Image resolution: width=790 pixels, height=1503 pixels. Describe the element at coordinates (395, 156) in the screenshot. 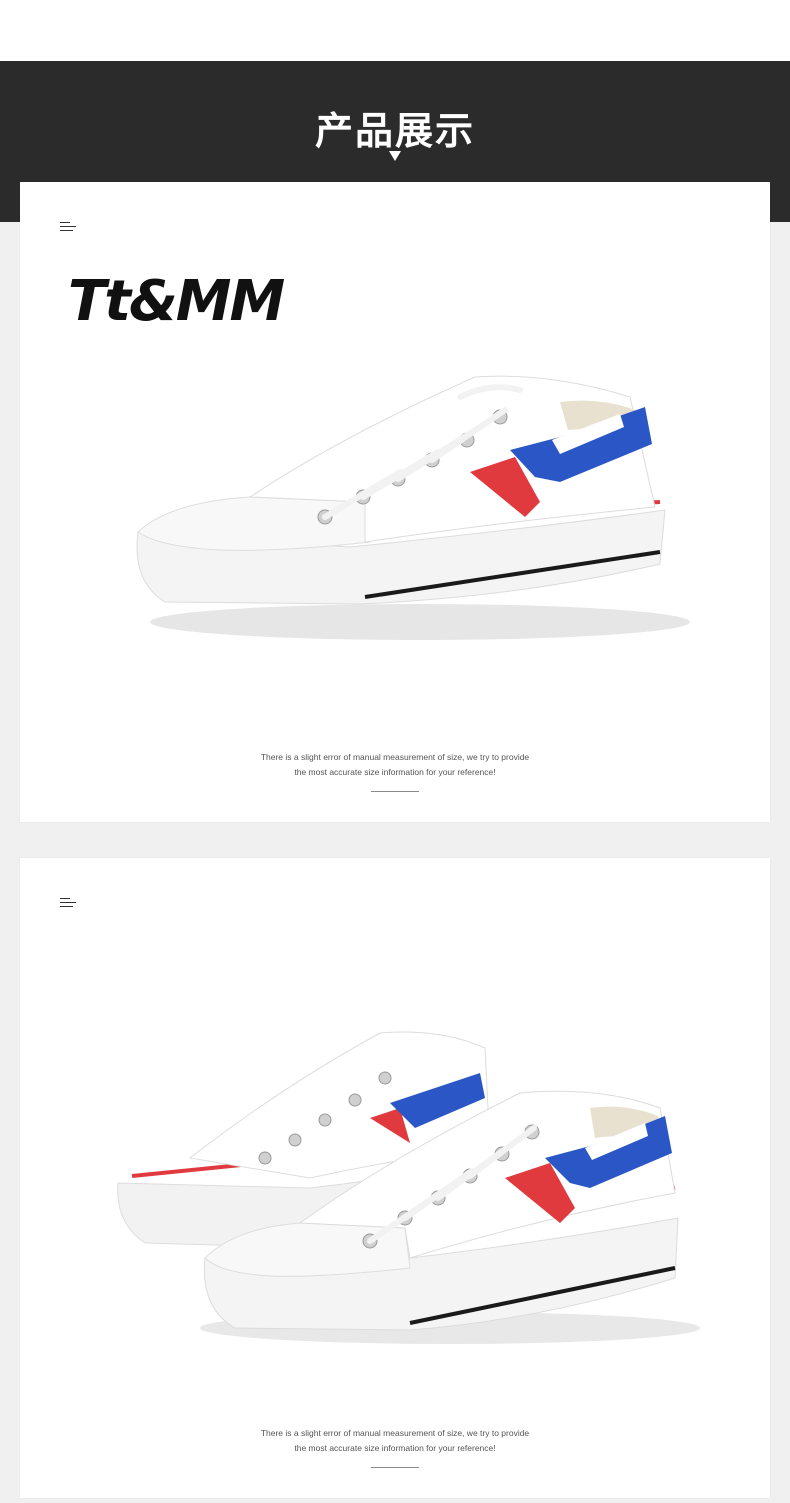

I see `caret-down-icon` at that location.